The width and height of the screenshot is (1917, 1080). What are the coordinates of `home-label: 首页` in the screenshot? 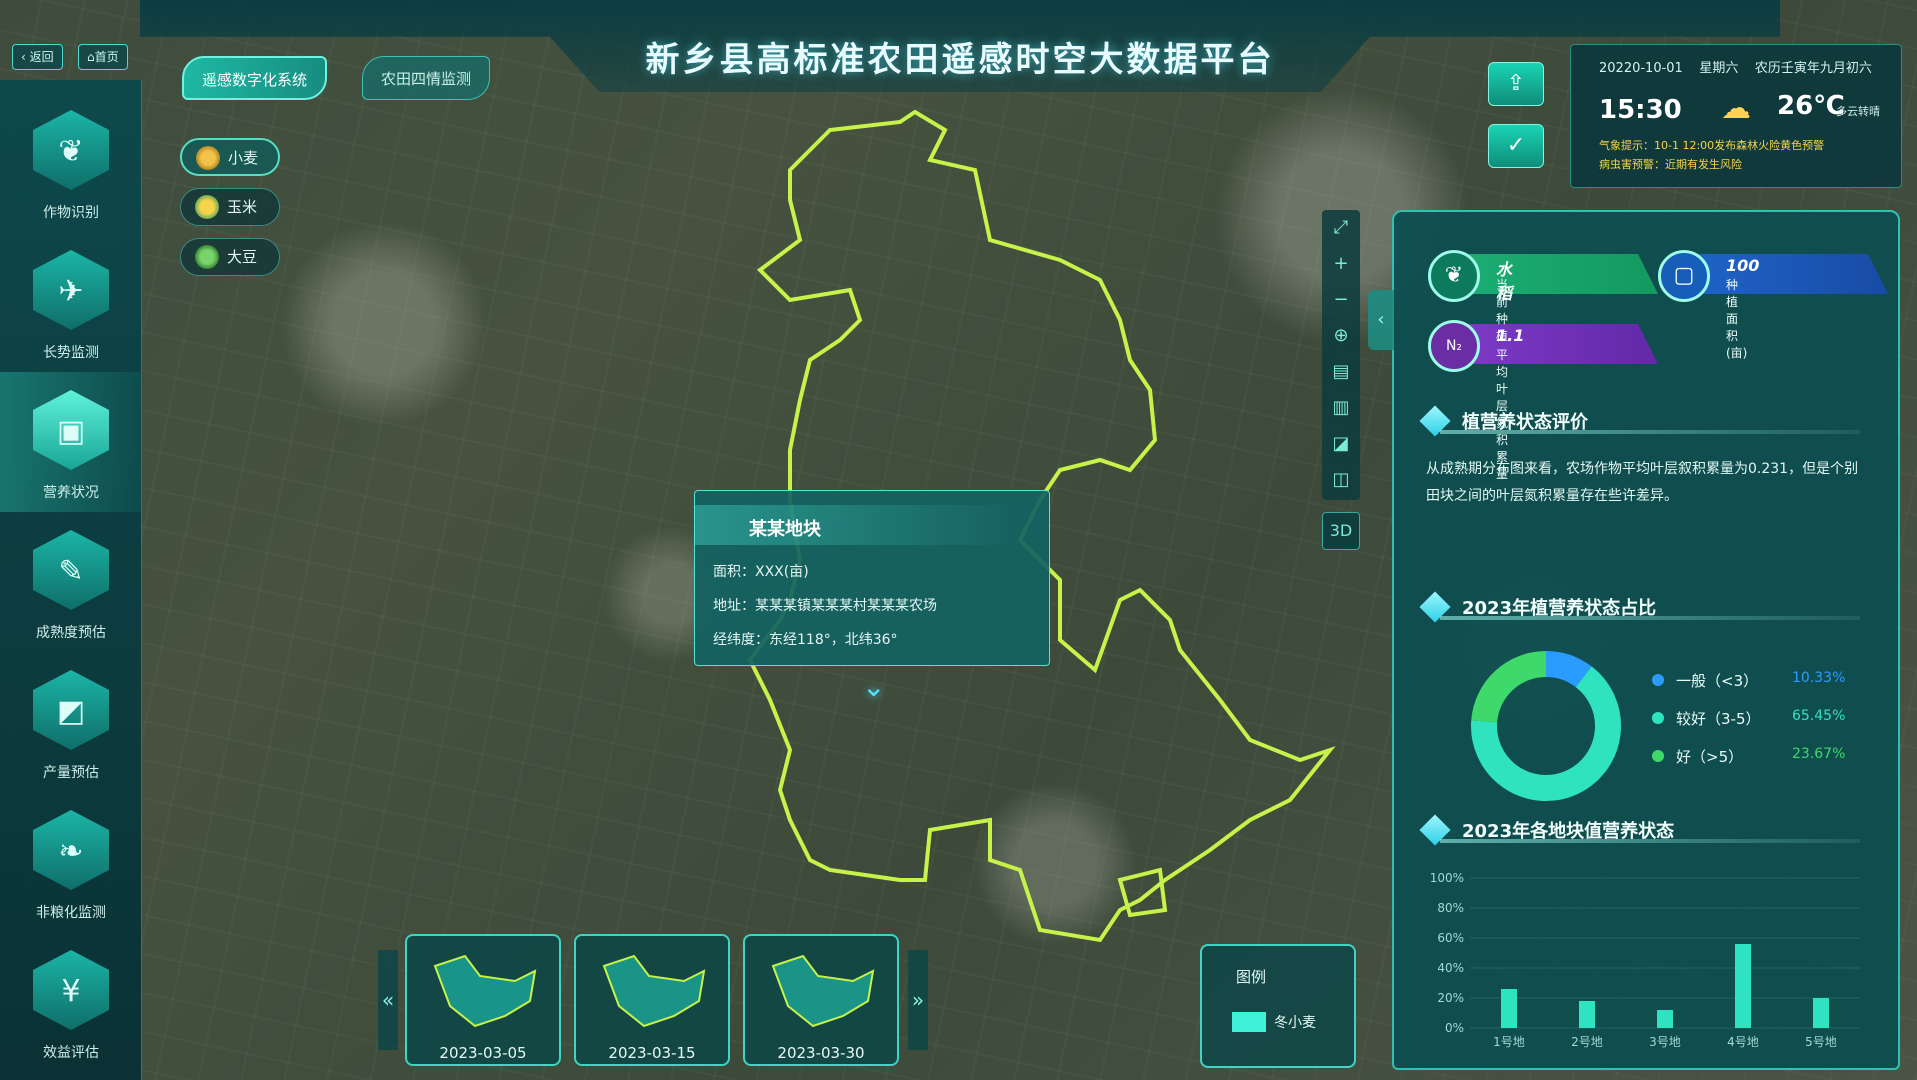 It's located at (106, 57).